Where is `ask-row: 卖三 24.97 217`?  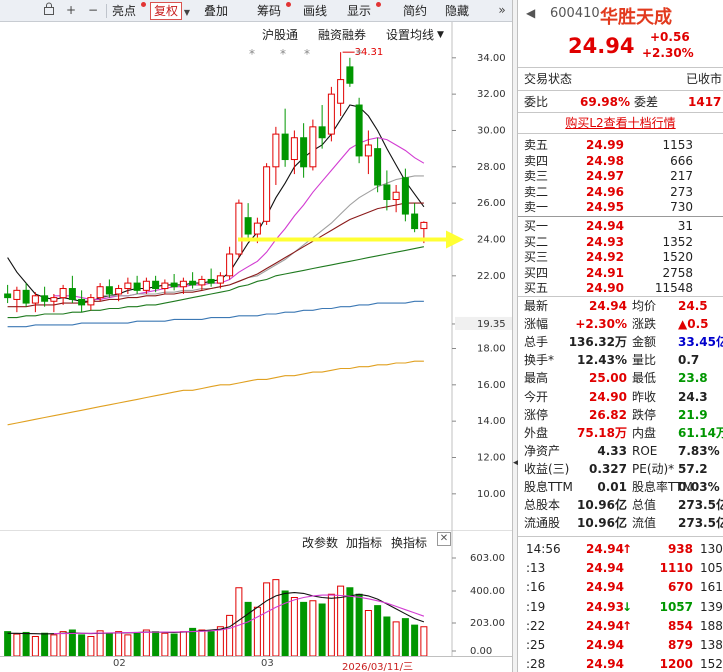
ask-row: 卖三 24.97 217 is located at coordinates (620, 176).